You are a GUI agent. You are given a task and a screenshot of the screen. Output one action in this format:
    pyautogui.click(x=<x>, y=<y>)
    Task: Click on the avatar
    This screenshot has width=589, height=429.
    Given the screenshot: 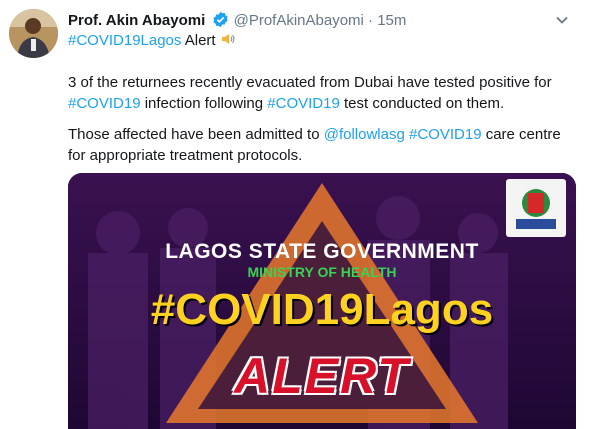 What is the action you would take?
    pyautogui.click(x=33, y=33)
    